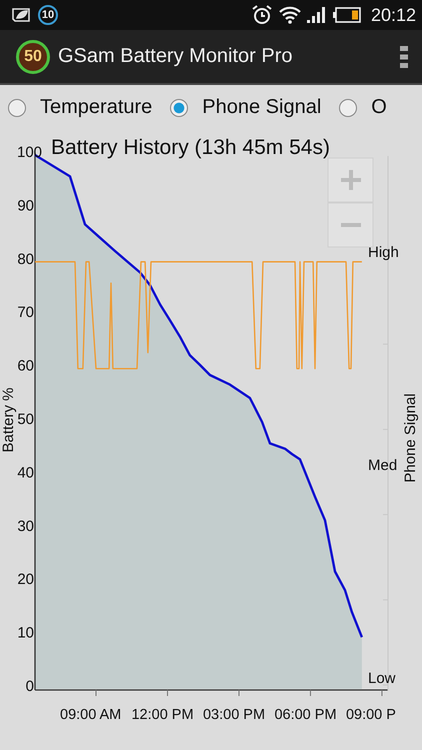 The height and width of the screenshot is (750, 422). Describe the element at coordinates (393, 15) in the screenshot. I see `clock-time: 20:12` at that location.